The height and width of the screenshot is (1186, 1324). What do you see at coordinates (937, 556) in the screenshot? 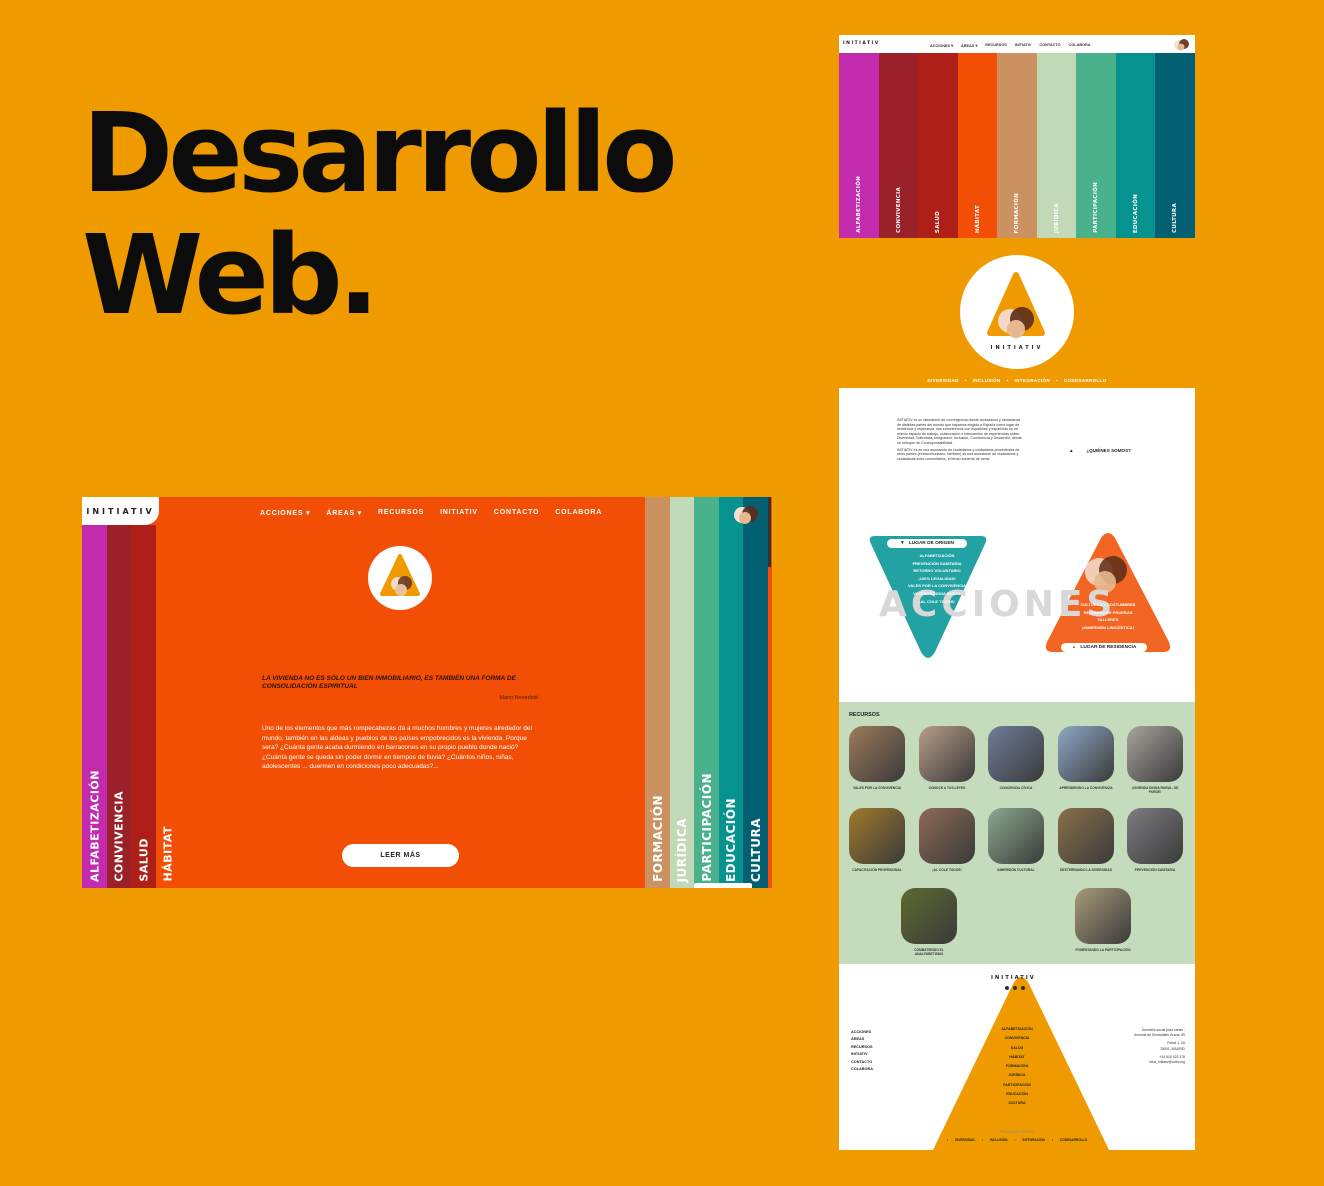
I see `origin-action-alfabetizacion: ALFABETIZACIÓN` at bounding box center [937, 556].